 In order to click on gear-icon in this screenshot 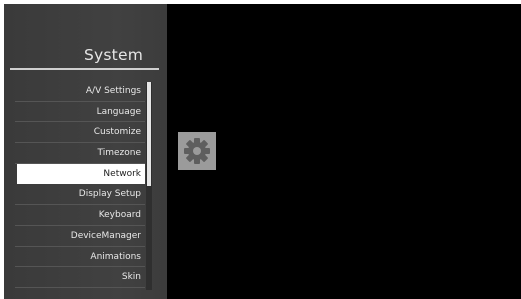, I will do `click(197, 151)`.